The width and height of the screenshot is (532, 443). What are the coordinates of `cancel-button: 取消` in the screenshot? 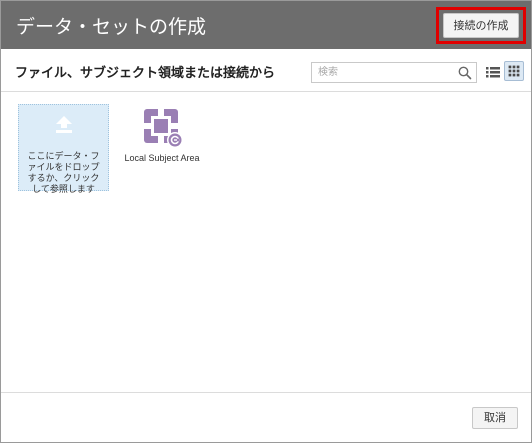 It's located at (495, 418).